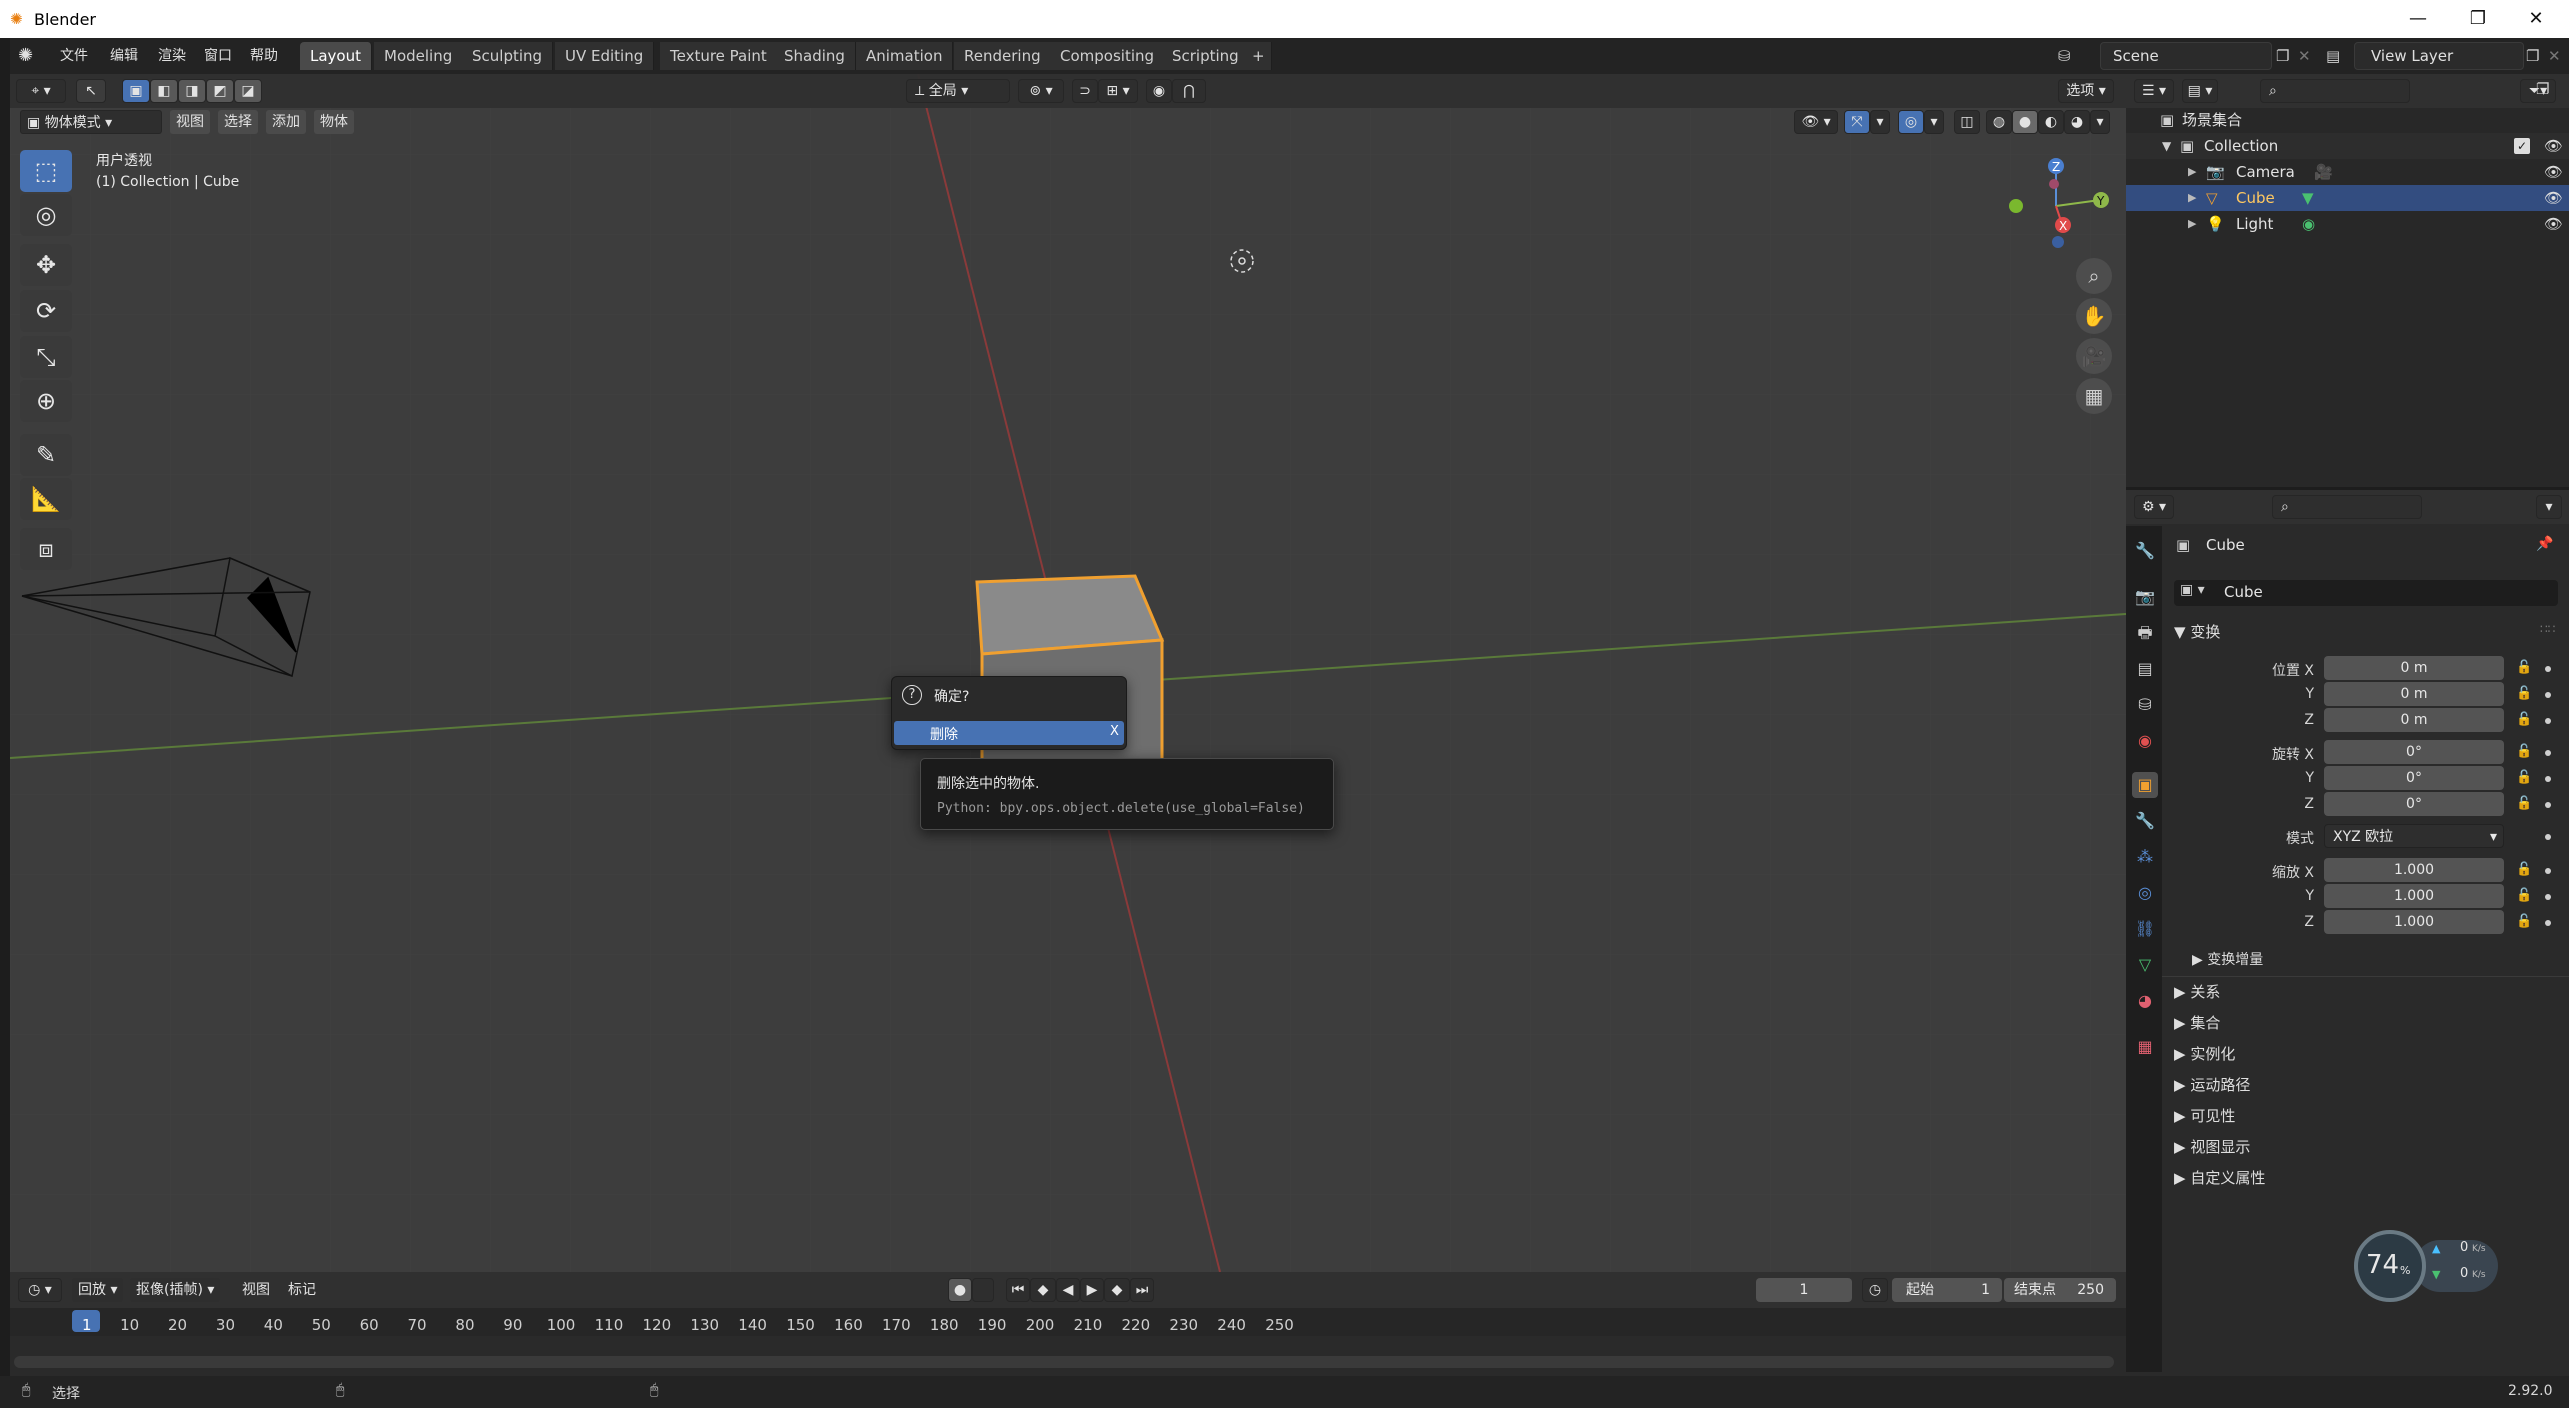 The image size is (2569, 1408). What do you see at coordinates (960, 1290) in the screenshot?
I see `record-icon: ●` at bounding box center [960, 1290].